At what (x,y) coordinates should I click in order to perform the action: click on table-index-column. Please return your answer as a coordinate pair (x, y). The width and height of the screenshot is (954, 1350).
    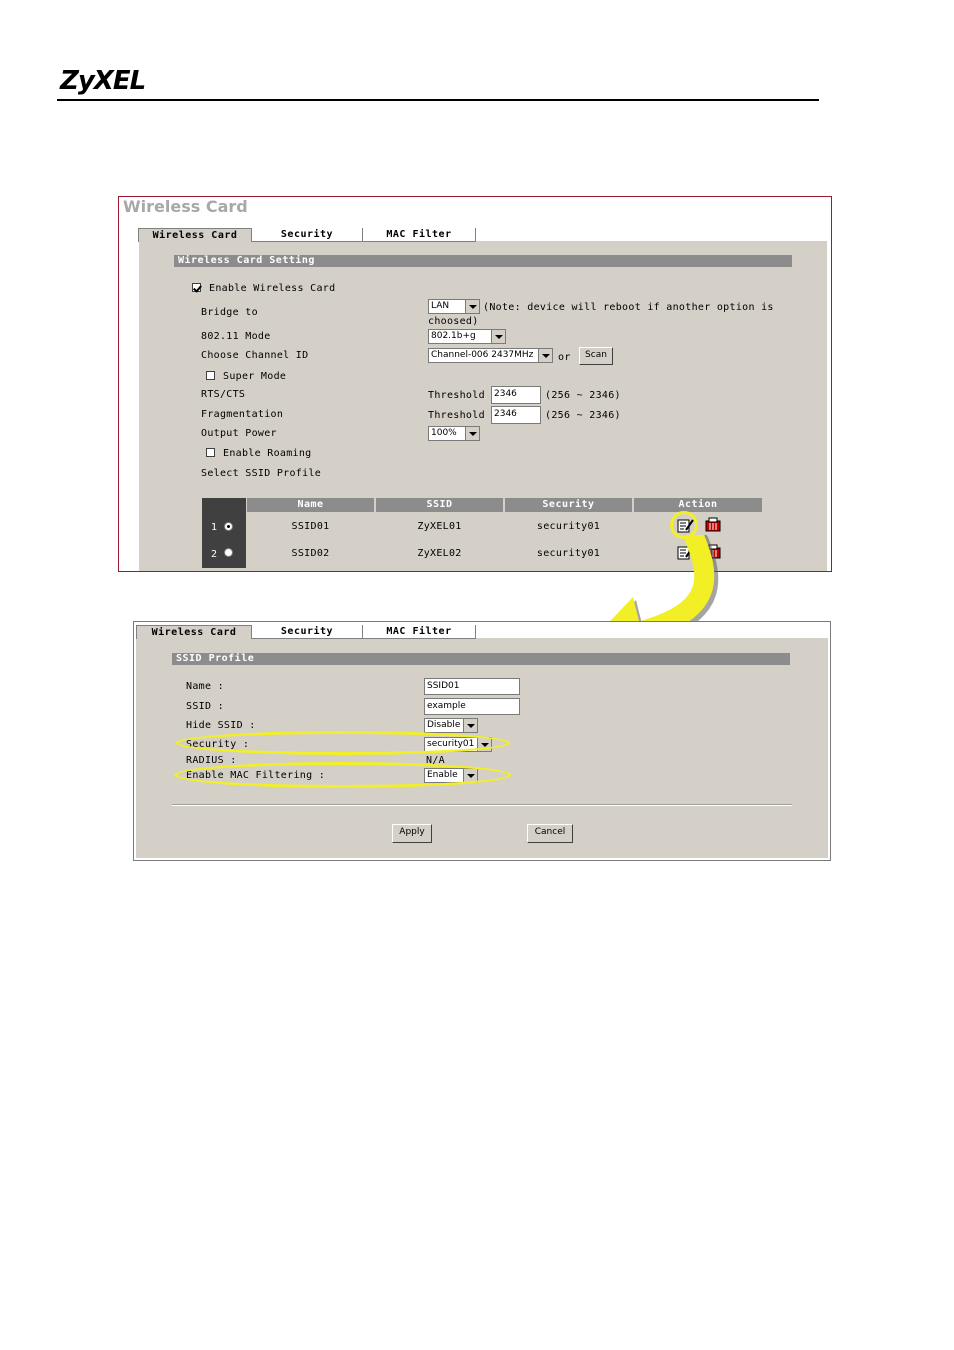
    Looking at the image, I should click on (224, 533).